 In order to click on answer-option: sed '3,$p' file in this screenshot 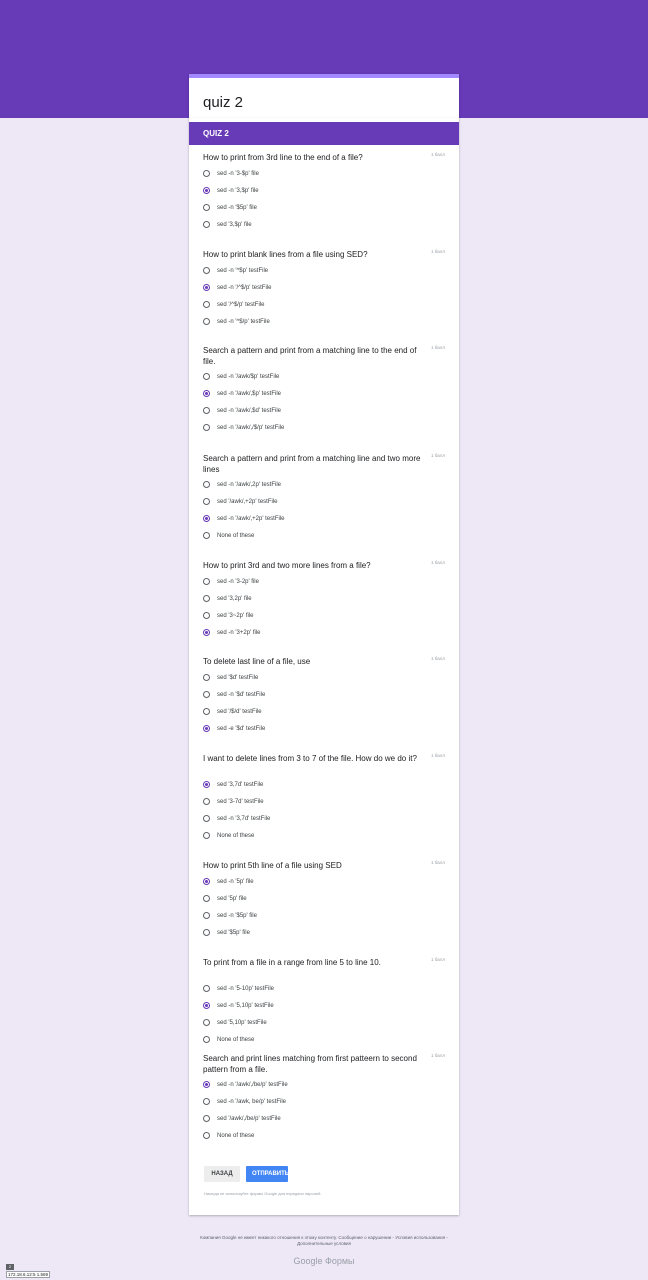, I will do `click(323, 226)`.